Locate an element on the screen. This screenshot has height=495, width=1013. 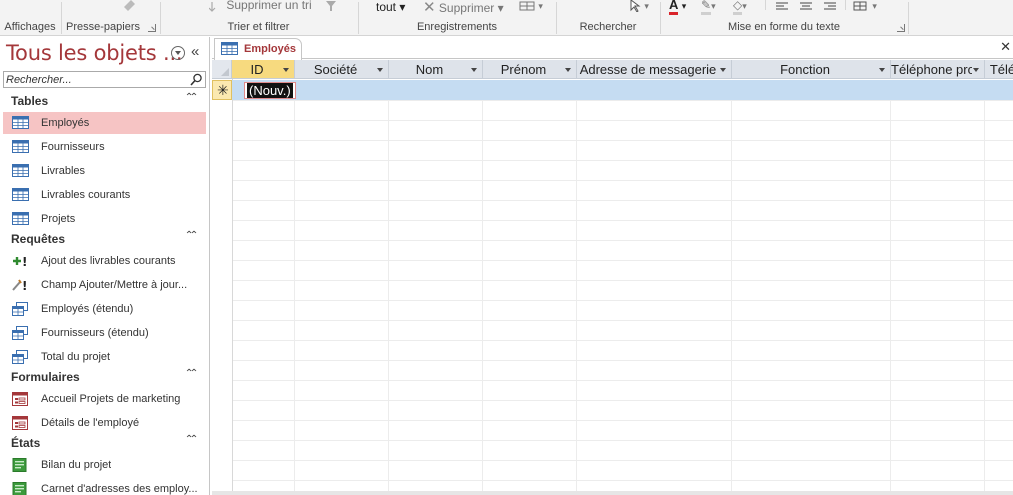
close-icon: ✕ is located at coordinates (1005, 47).